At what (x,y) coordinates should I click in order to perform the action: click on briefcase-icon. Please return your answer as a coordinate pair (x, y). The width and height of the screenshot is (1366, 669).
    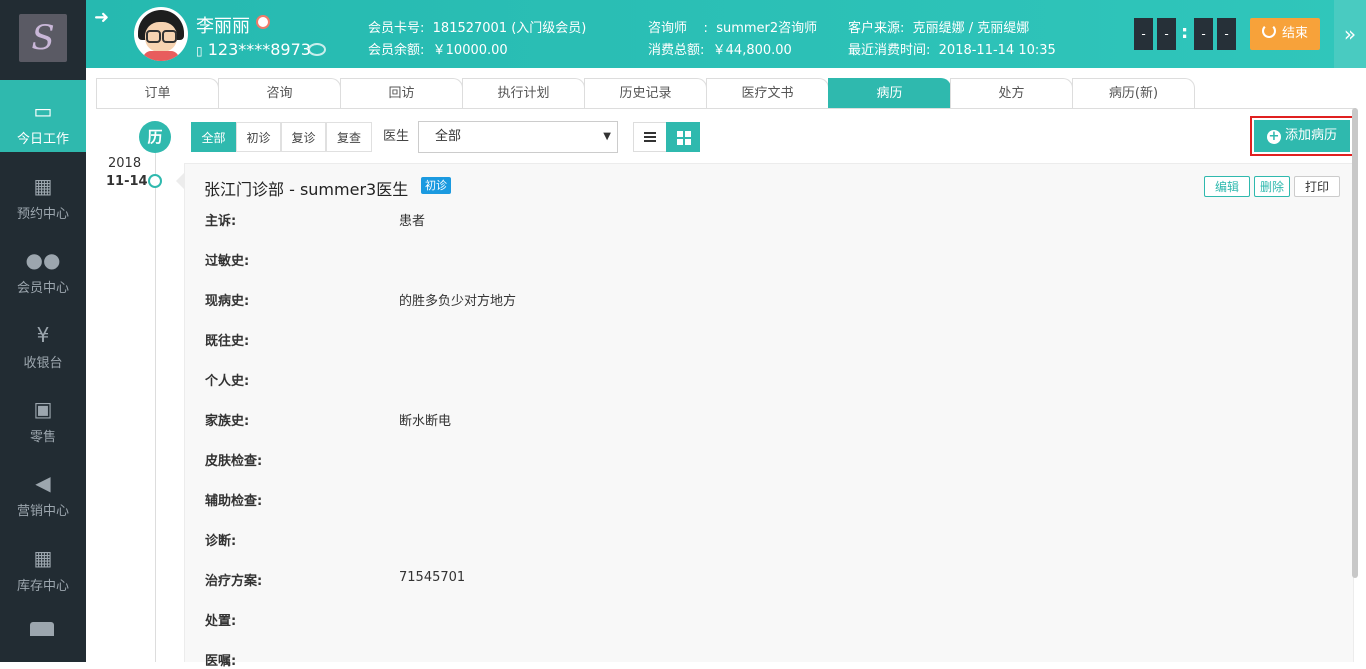
    Looking at the image, I should click on (42, 629).